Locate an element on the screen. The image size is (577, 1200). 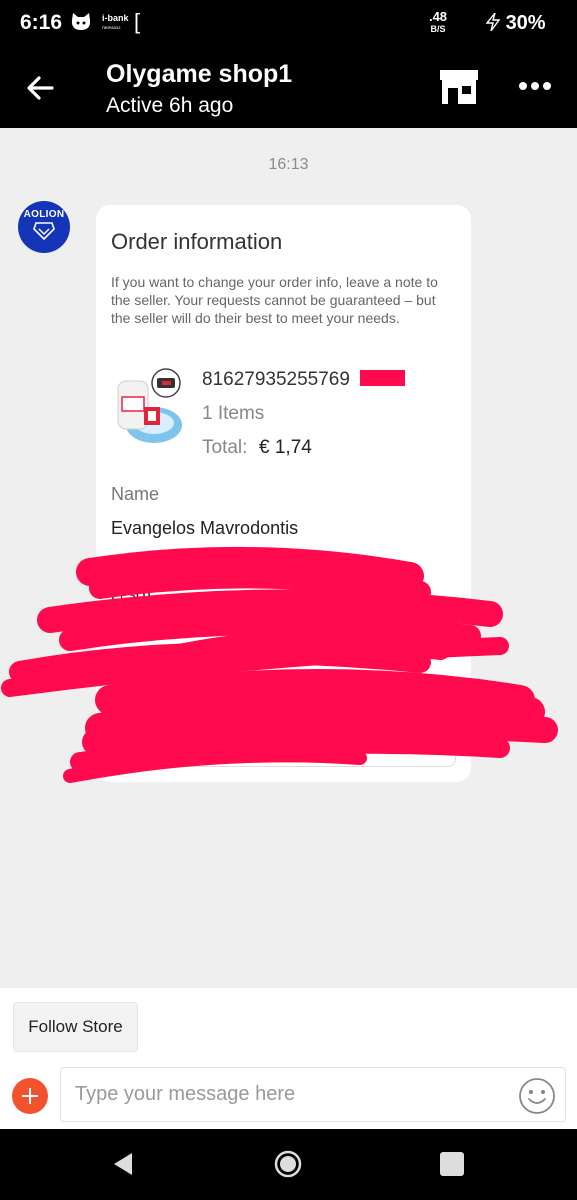
nav-back-icon is located at coordinates (123, 1164).